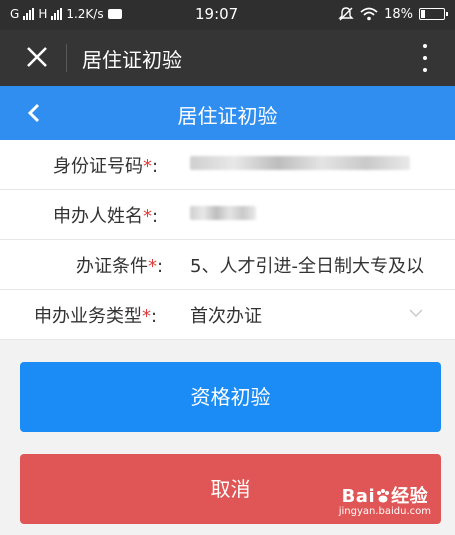 The image size is (455, 535). I want to click on wechat-nav-bar: 居住证初验, so click(227, 58).